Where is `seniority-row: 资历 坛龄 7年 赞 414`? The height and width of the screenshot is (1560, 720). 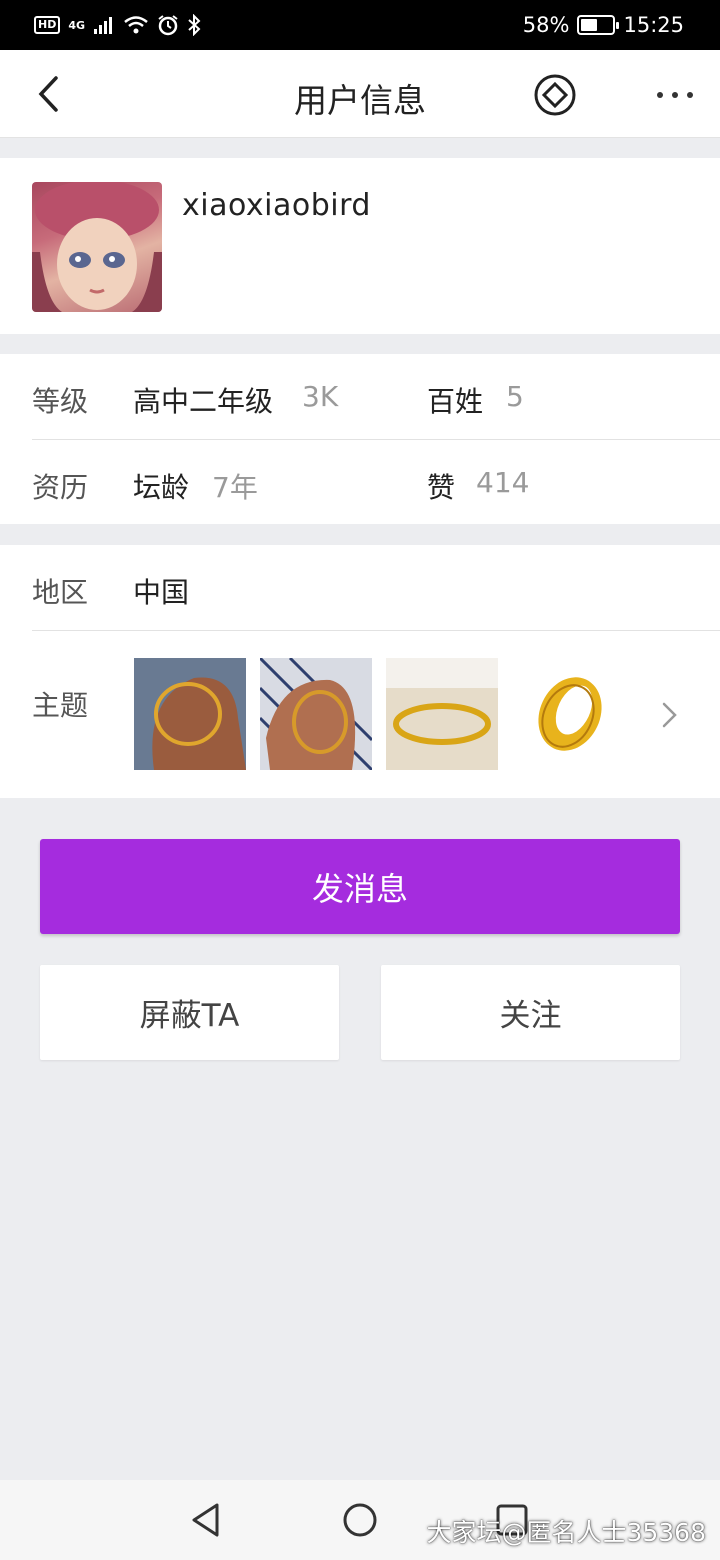 seniority-row: 资历 坛龄 7年 赞 414 is located at coordinates (360, 482).